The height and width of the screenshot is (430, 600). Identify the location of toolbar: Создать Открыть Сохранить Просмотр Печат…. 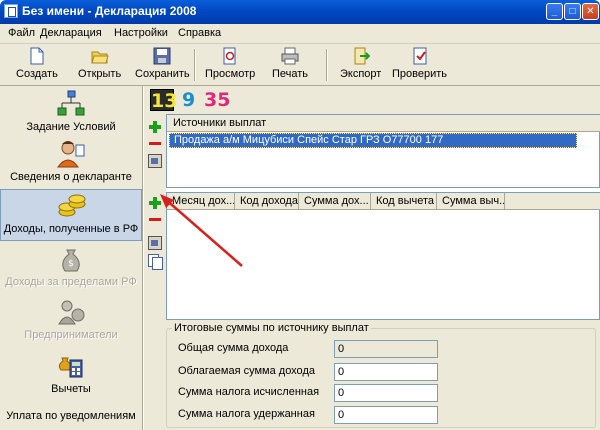
(300, 65).